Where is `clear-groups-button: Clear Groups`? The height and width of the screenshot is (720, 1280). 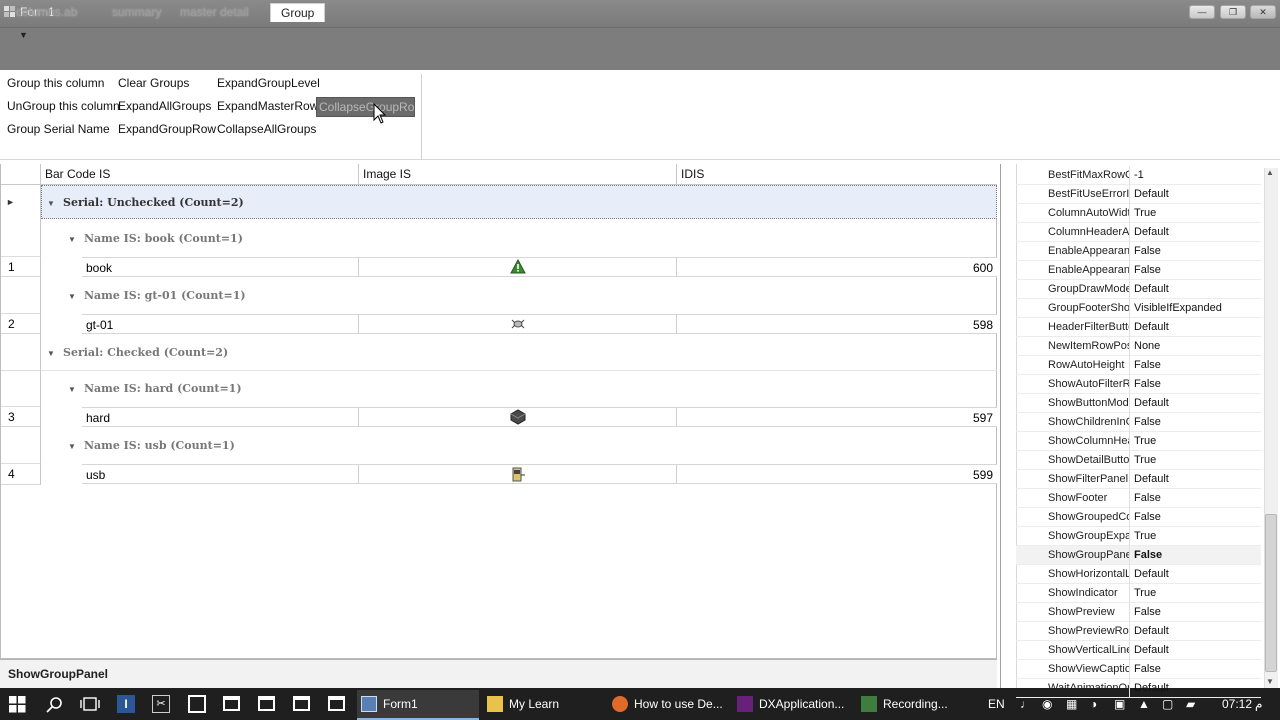
clear-groups-button: Clear Groups is located at coordinates (153, 83).